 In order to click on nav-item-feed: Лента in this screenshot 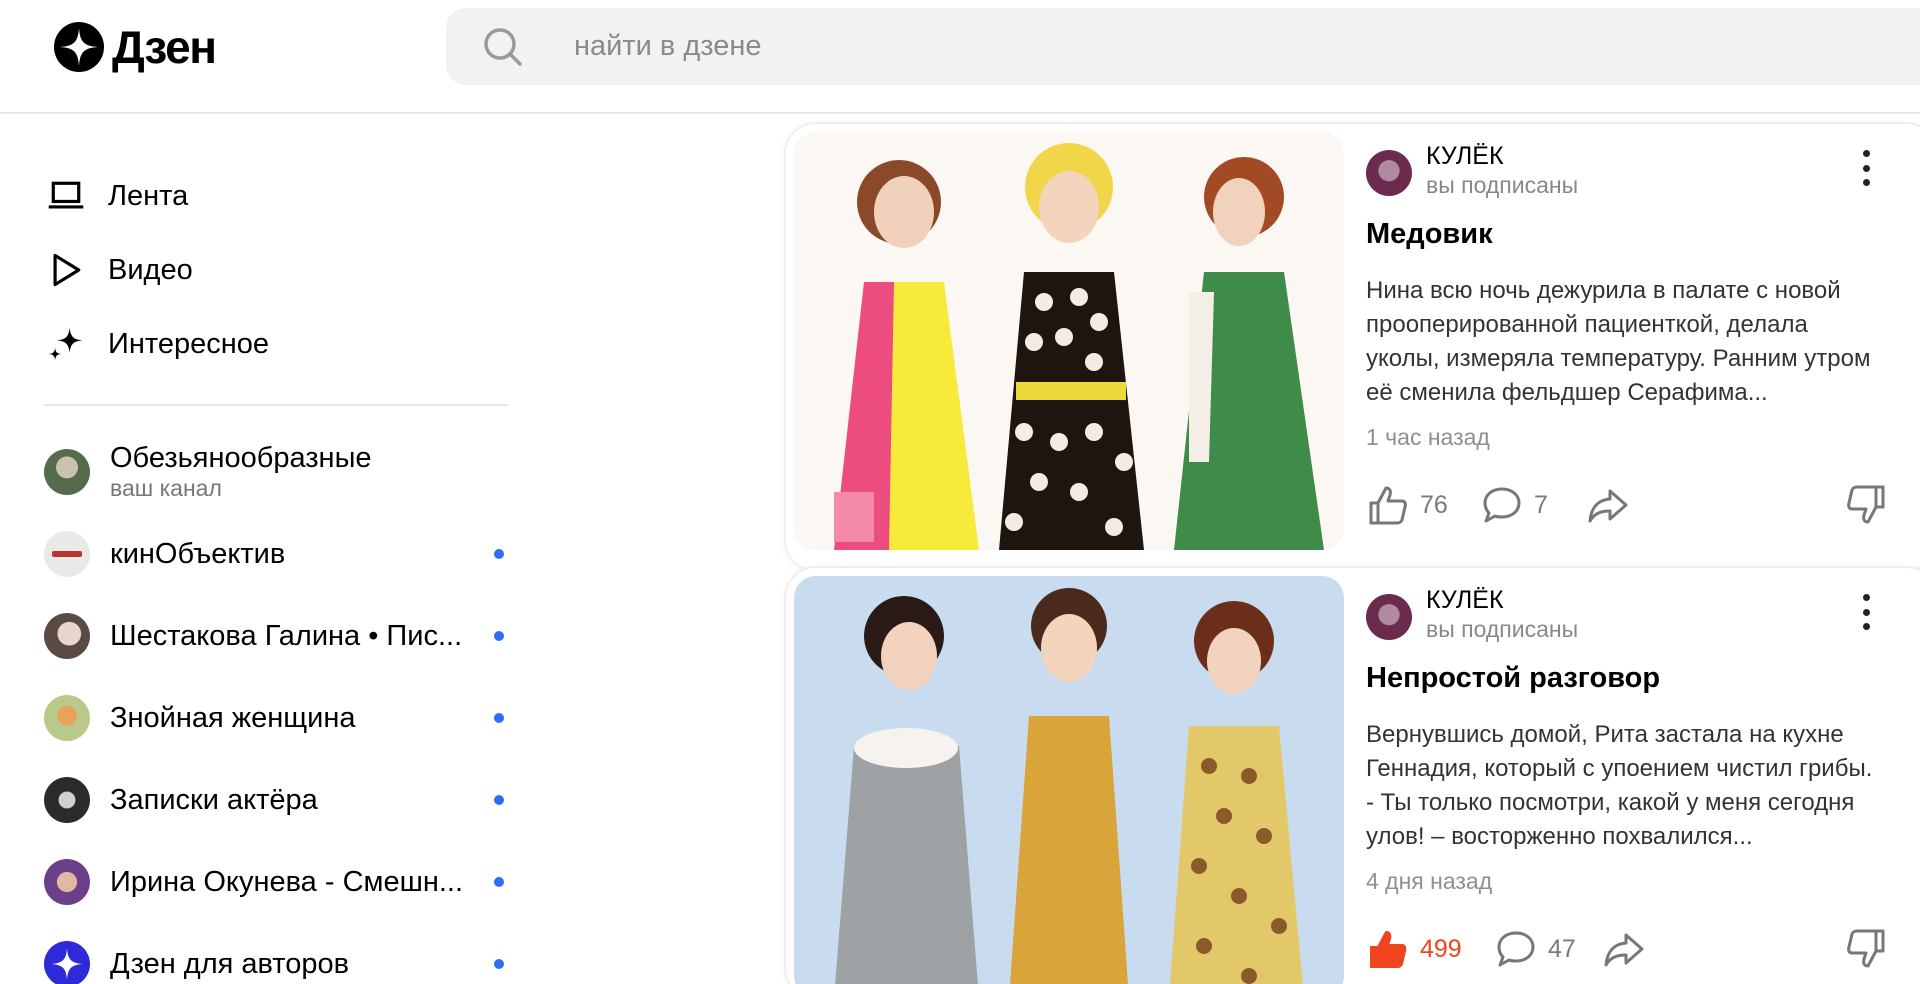, I will do `click(116, 196)`.